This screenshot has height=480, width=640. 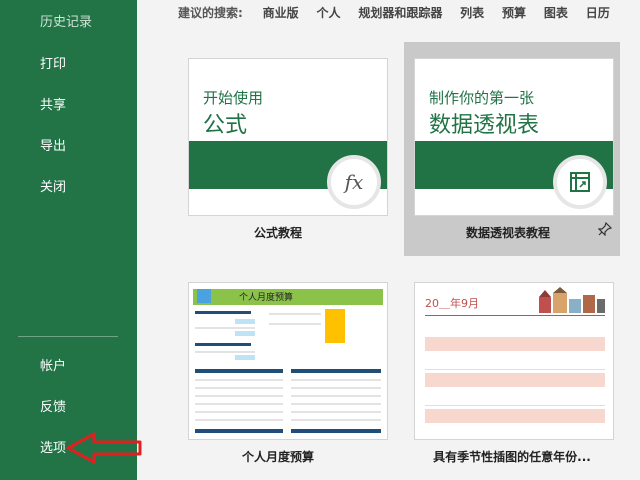 I want to click on sidebar-item-share: 共享, so click(x=53, y=103).